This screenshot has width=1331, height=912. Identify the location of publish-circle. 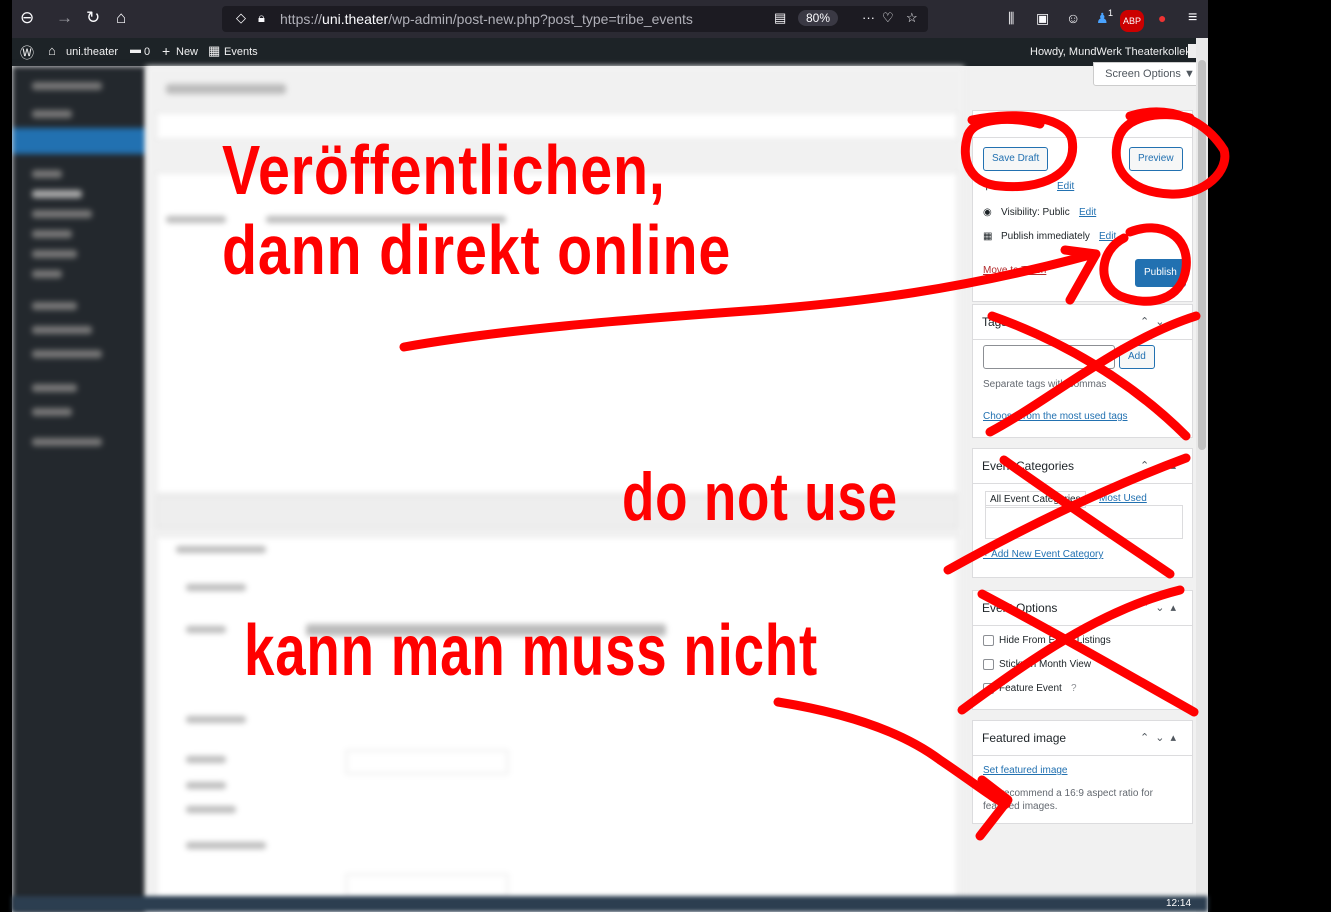
(1145, 264).